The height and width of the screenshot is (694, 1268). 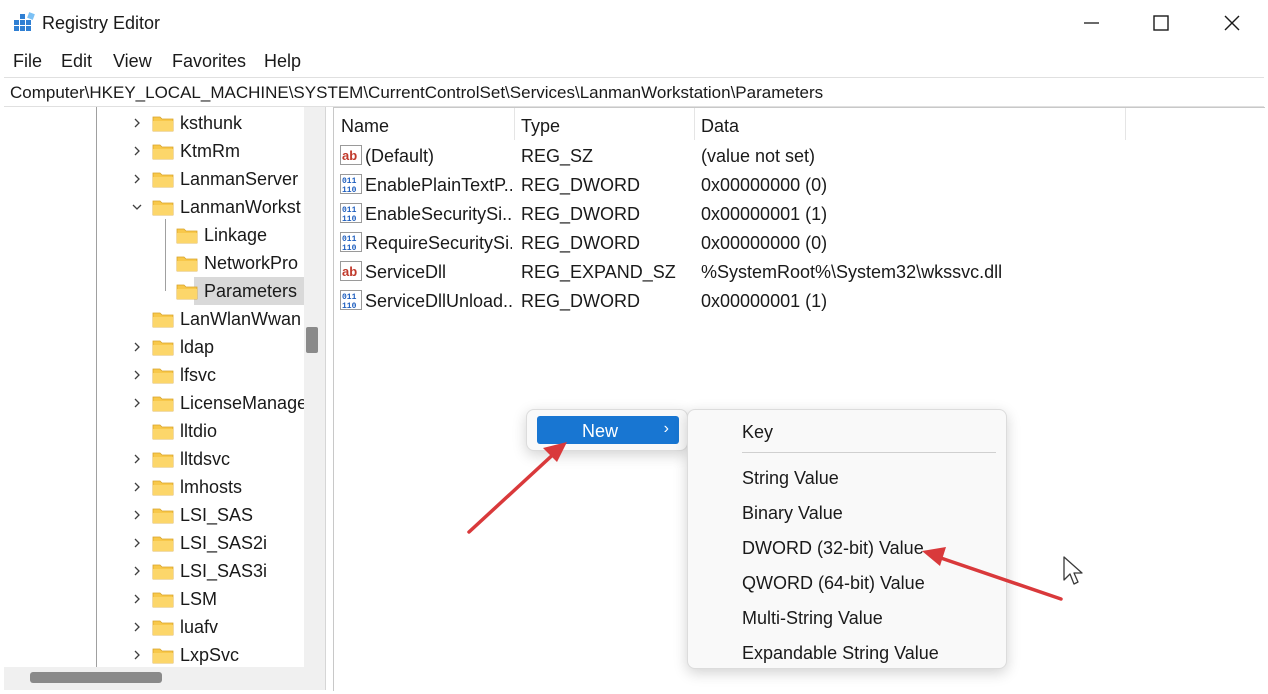 What do you see at coordinates (154, 375) in the screenshot?
I see `tree-item: lfsvc` at bounding box center [154, 375].